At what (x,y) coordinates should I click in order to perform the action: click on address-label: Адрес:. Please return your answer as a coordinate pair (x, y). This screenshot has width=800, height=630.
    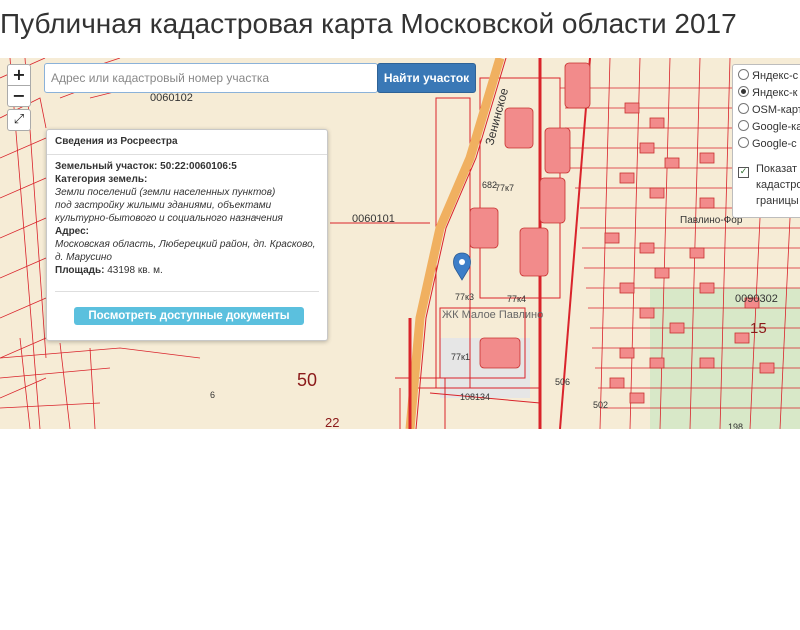
    Looking at the image, I should click on (72, 231).